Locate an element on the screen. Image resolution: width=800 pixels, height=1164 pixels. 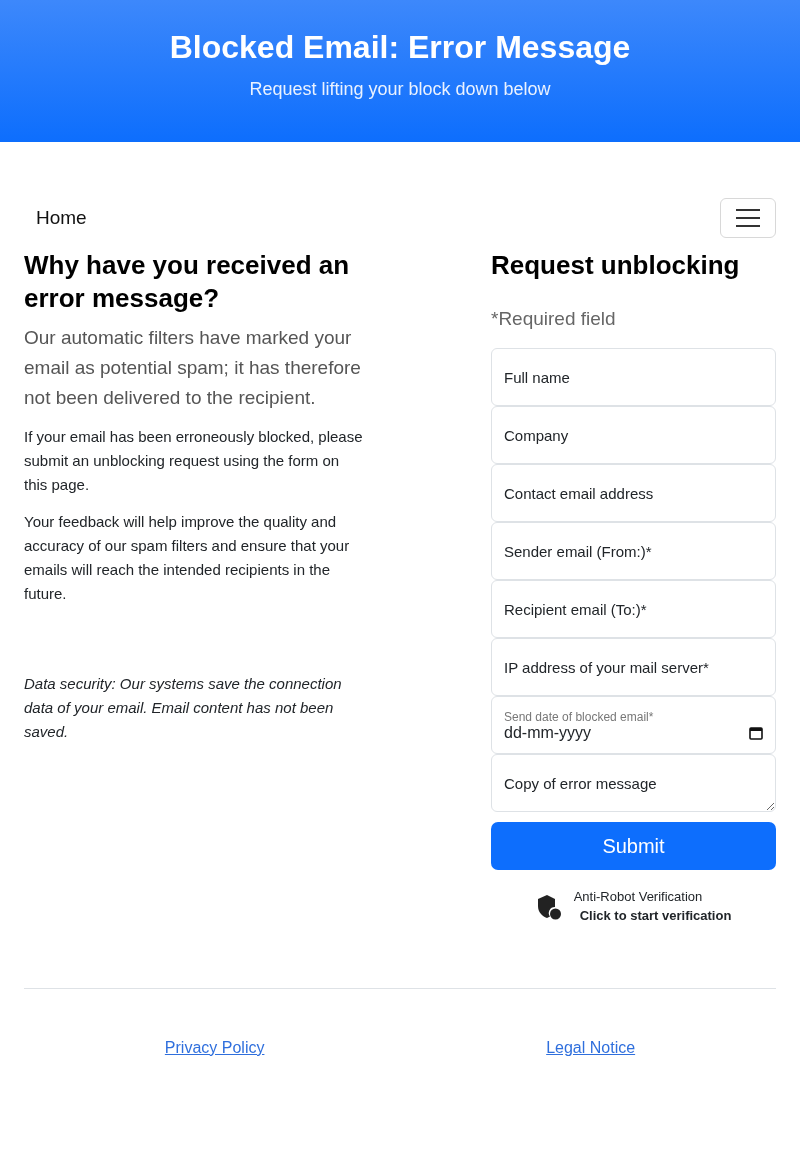
footer-link: Legal Notice is located at coordinates (591, 1048).